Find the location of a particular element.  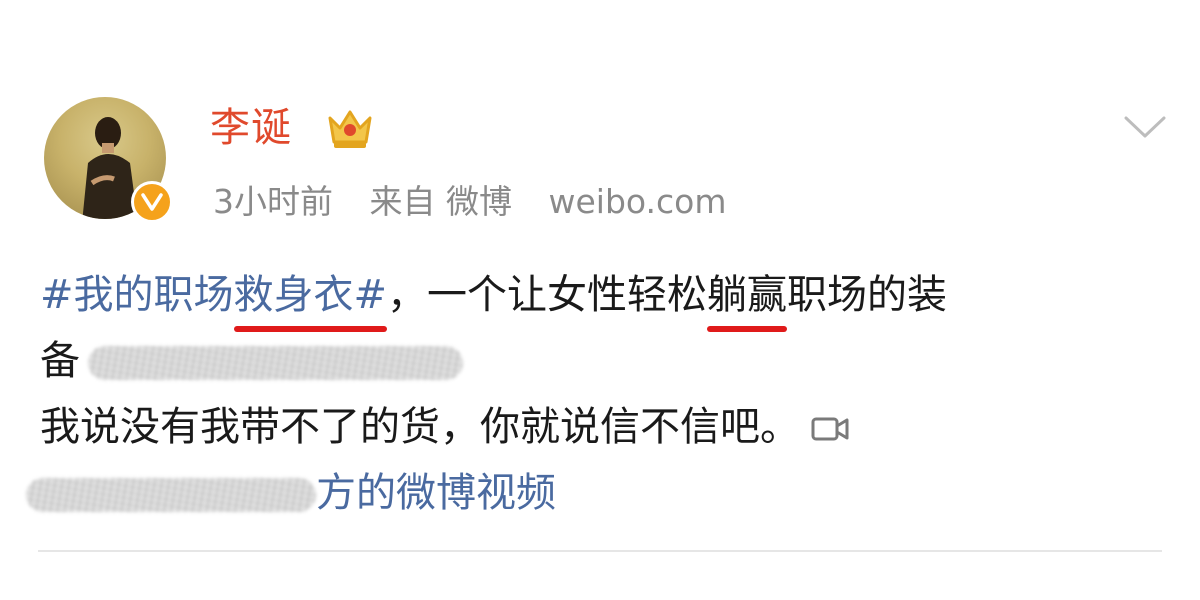

post-time: 3小时前 is located at coordinates (273, 201).